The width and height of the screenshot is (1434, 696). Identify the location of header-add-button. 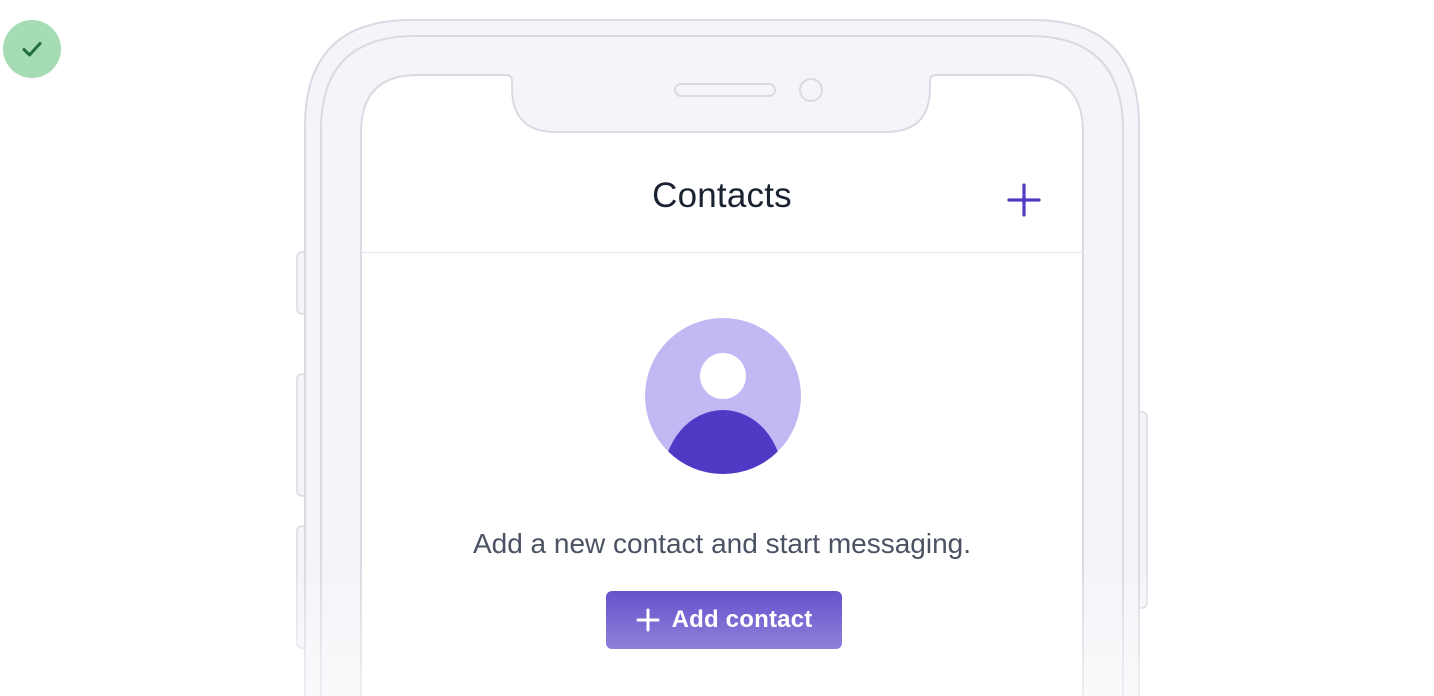
(1024, 200).